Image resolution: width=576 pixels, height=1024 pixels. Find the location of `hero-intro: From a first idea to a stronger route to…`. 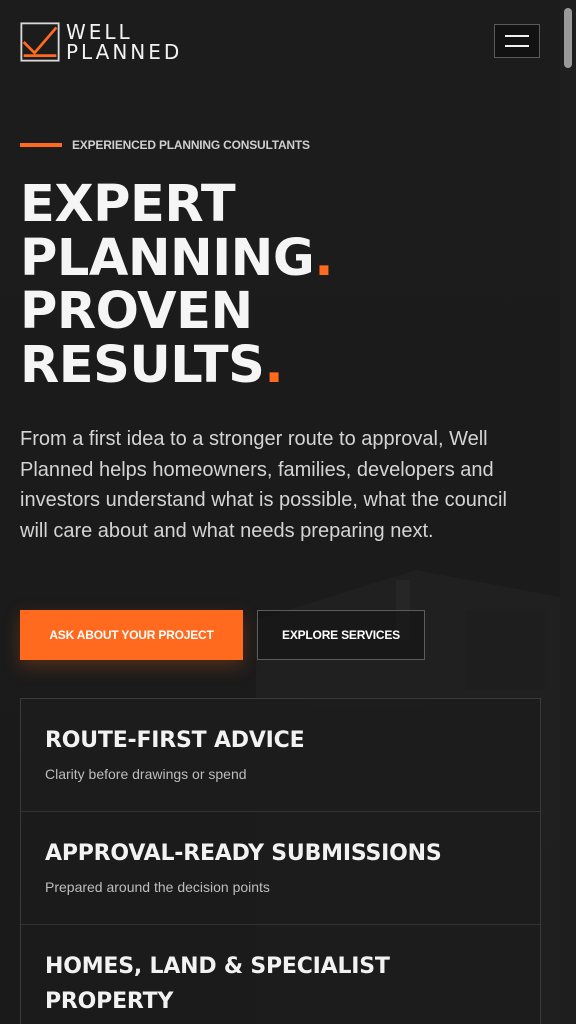

hero-intro: From a first idea to a stronger route to… is located at coordinates (263, 485).